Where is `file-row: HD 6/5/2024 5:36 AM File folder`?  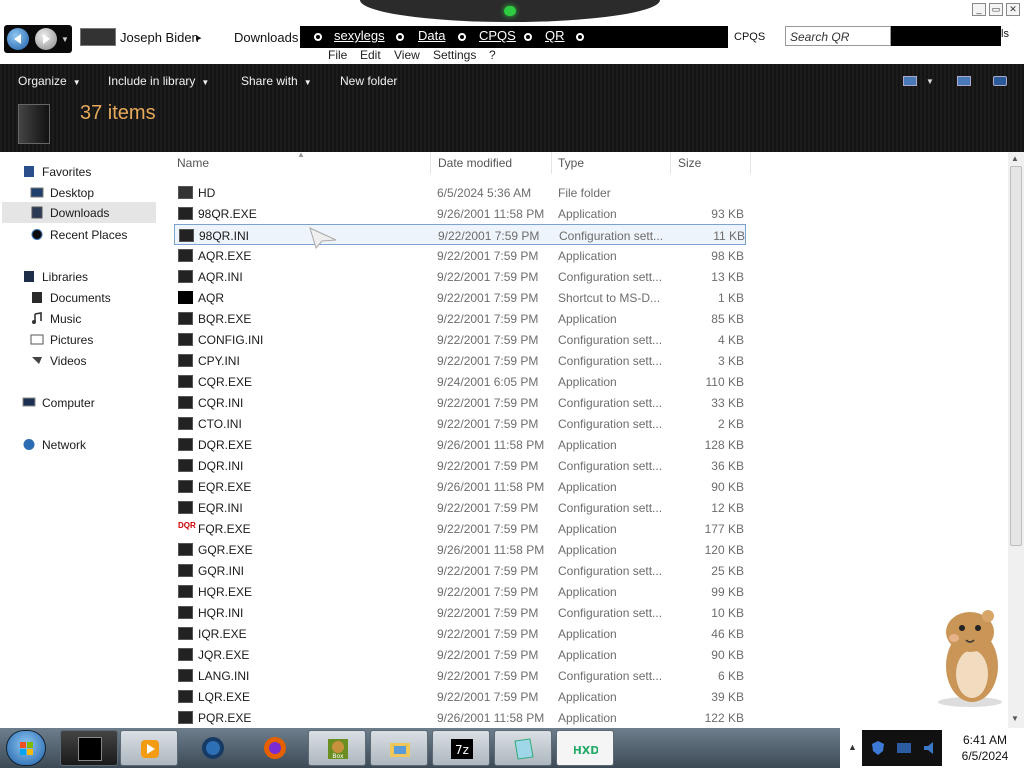 file-row: HD 6/5/2024 5:36 AM File folder is located at coordinates (460, 192).